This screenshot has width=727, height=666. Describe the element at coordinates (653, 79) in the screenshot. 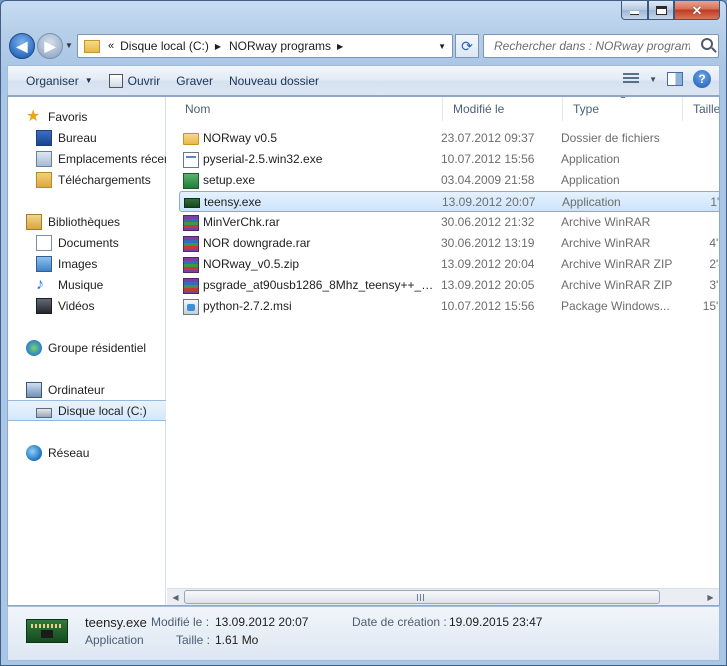

I see `view-options-dropdown-icon: ▼` at that location.